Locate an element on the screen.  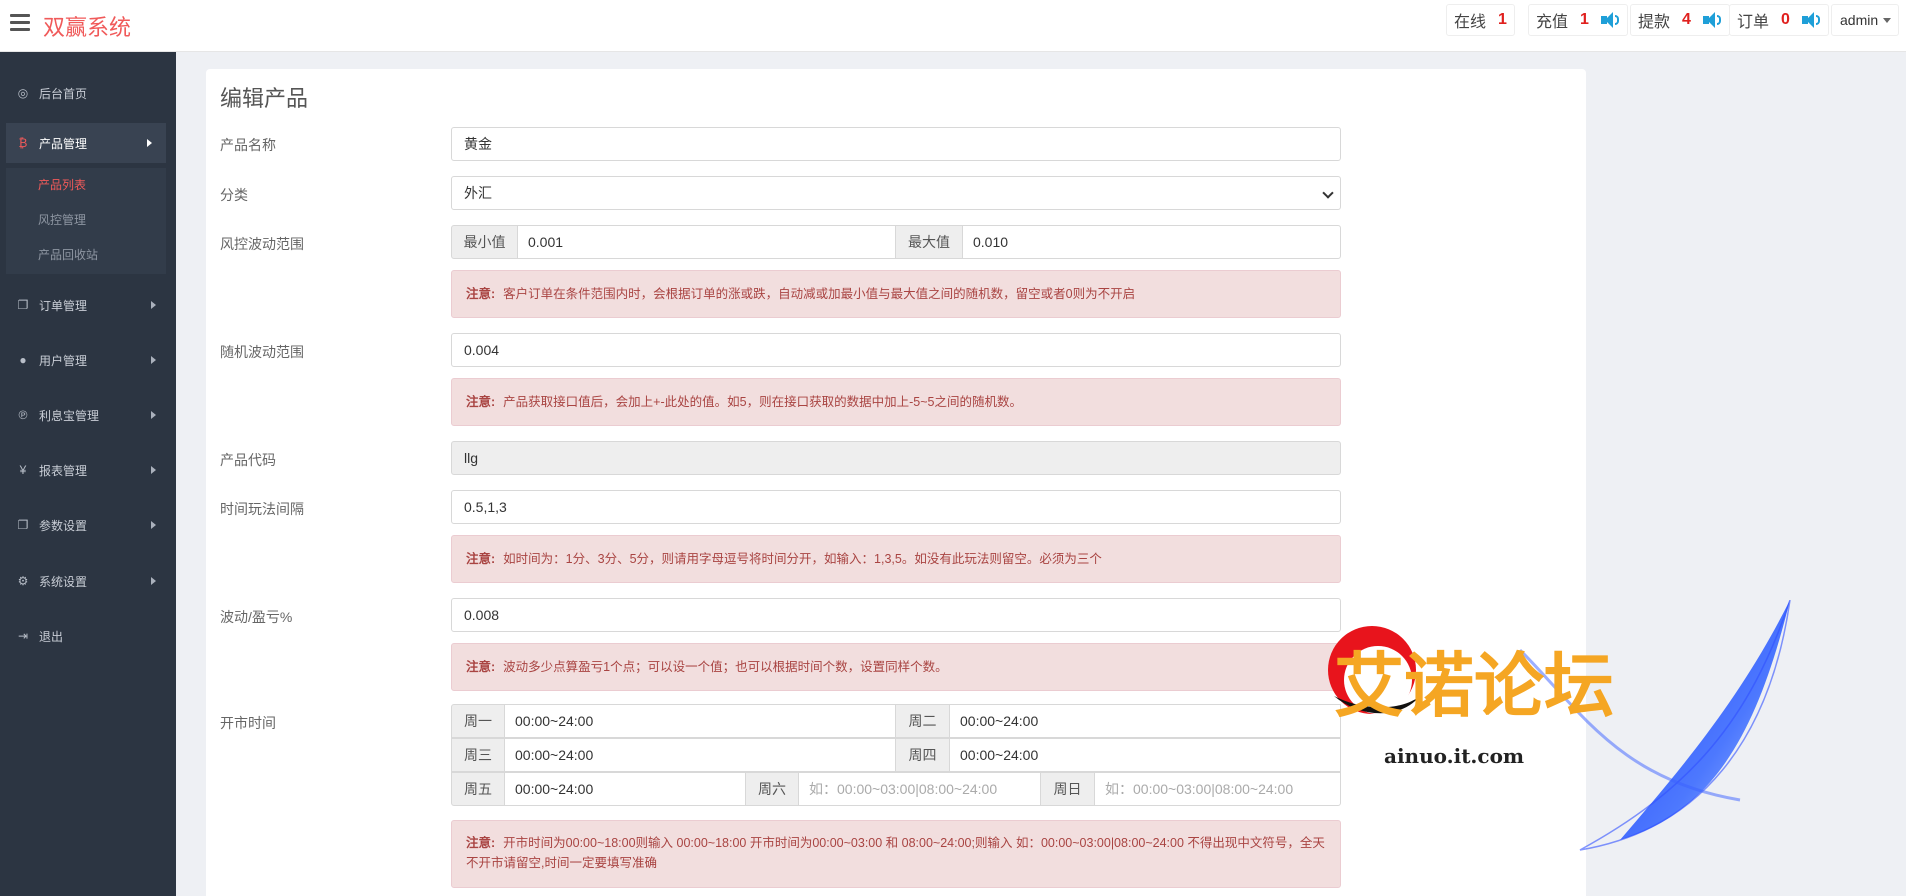
sidebar-item-home: ◎ 后台首页 is located at coordinates (88, 93).